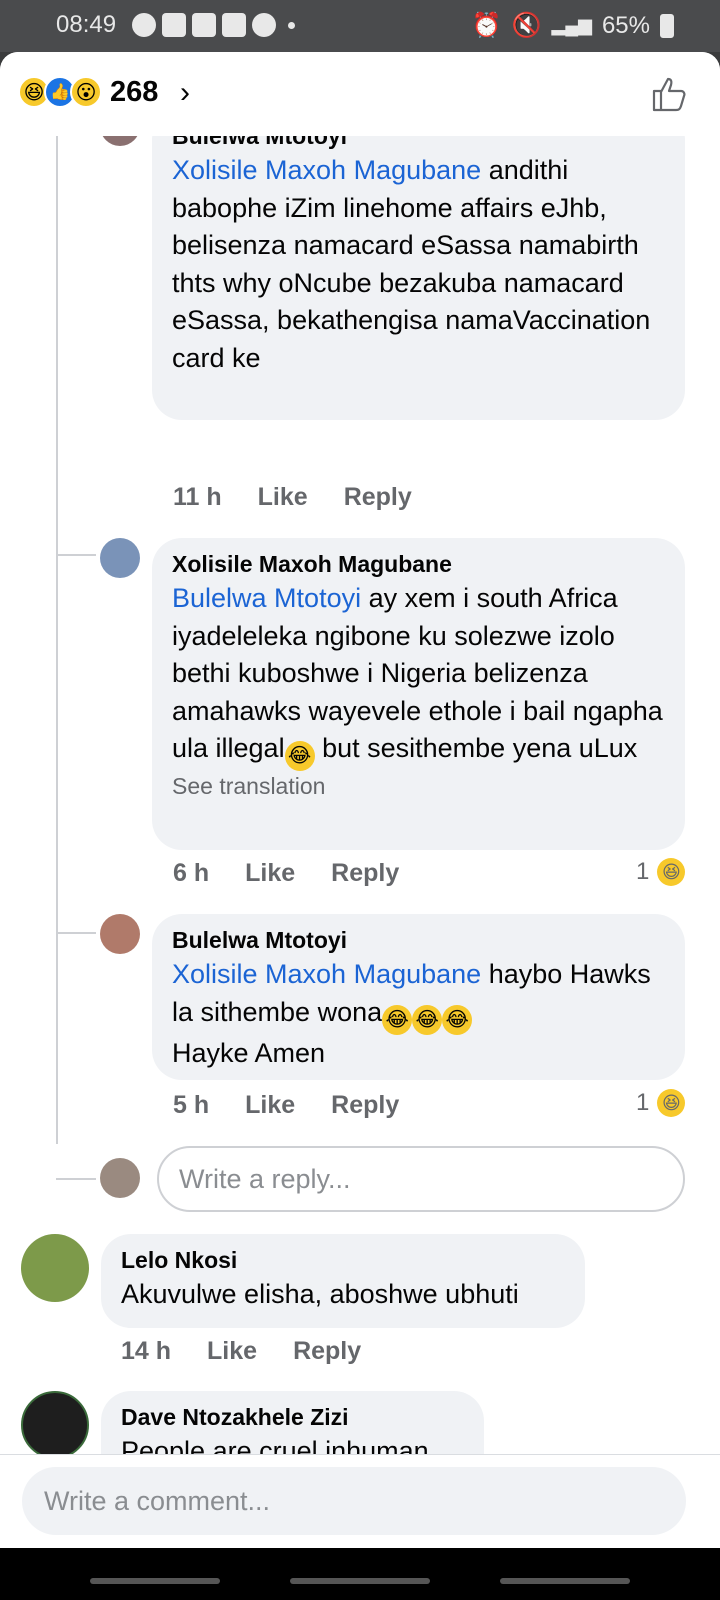  I want to click on reactions-header: 😆 👍 😮 268 ›, so click(360, 94).